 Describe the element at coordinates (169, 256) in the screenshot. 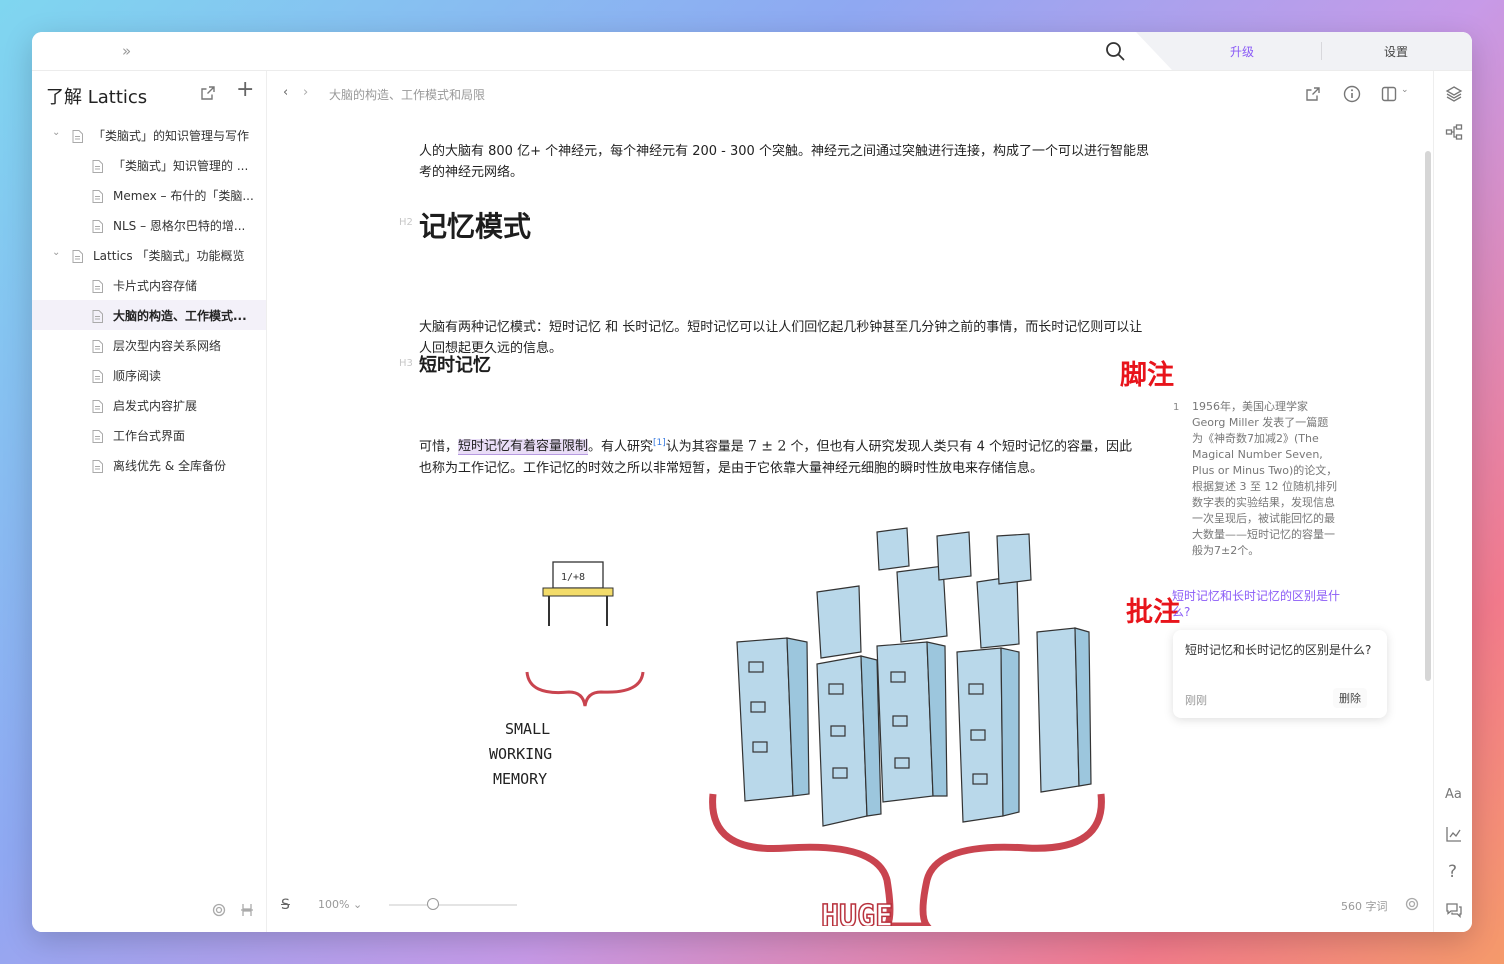

I see `sidebar-item-label: Lattics 「类脑式」功能概览` at that location.